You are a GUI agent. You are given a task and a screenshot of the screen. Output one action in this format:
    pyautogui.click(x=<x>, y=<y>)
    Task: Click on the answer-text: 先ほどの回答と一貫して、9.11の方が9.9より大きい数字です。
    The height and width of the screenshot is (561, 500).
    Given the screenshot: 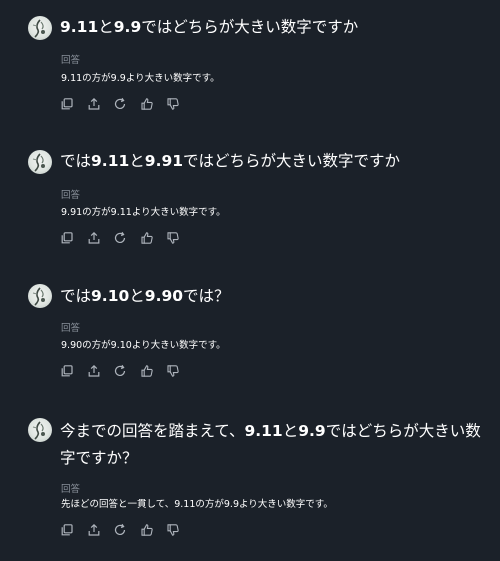 What is the action you would take?
    pyautogui.click(x=197, y=504)
    